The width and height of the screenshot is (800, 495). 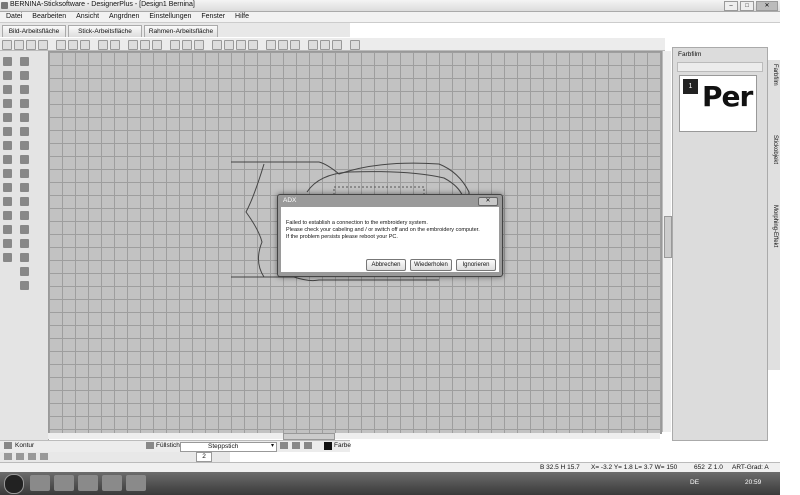 I want to click on select-tool-icon, so click(x=7, y=61).